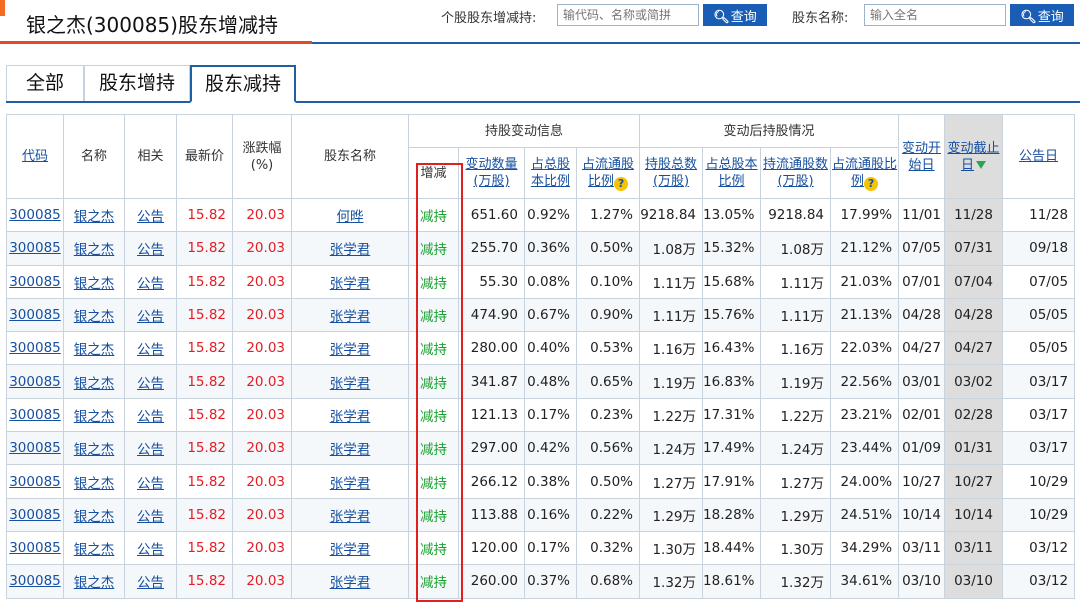 The height and width of the screenshot is (609, 1080). I want to click on row-holder-cell: 何晔, so click(350, 215).